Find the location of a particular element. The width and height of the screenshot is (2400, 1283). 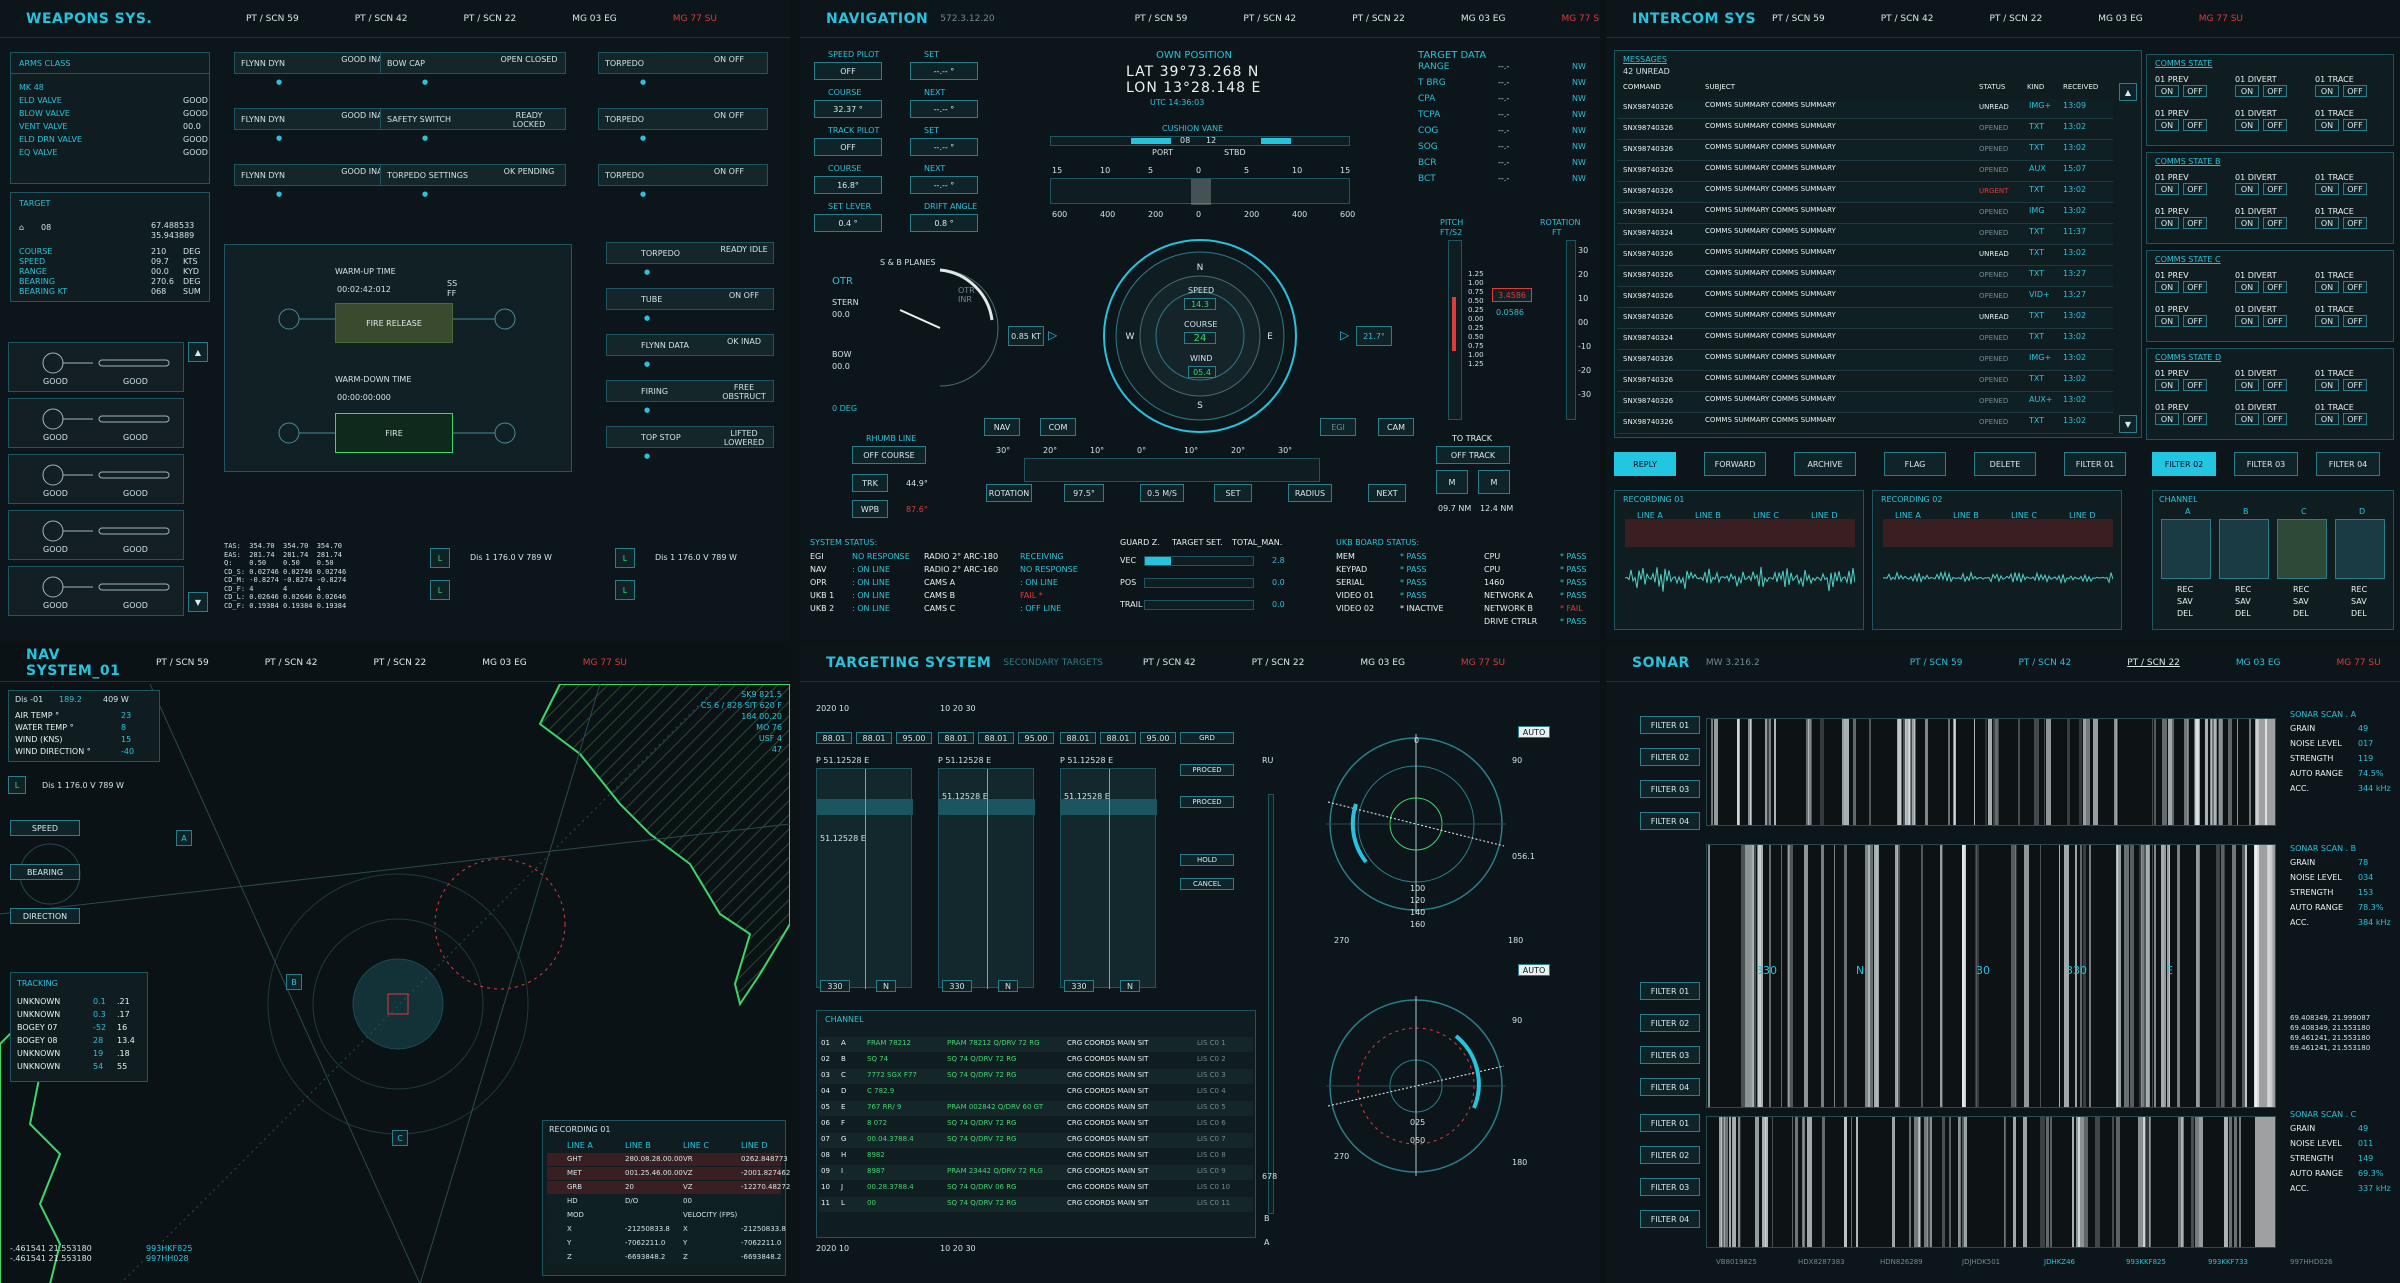

sonar-filter-a-button: FILTER 03 is located at coordinates (1670, 789).